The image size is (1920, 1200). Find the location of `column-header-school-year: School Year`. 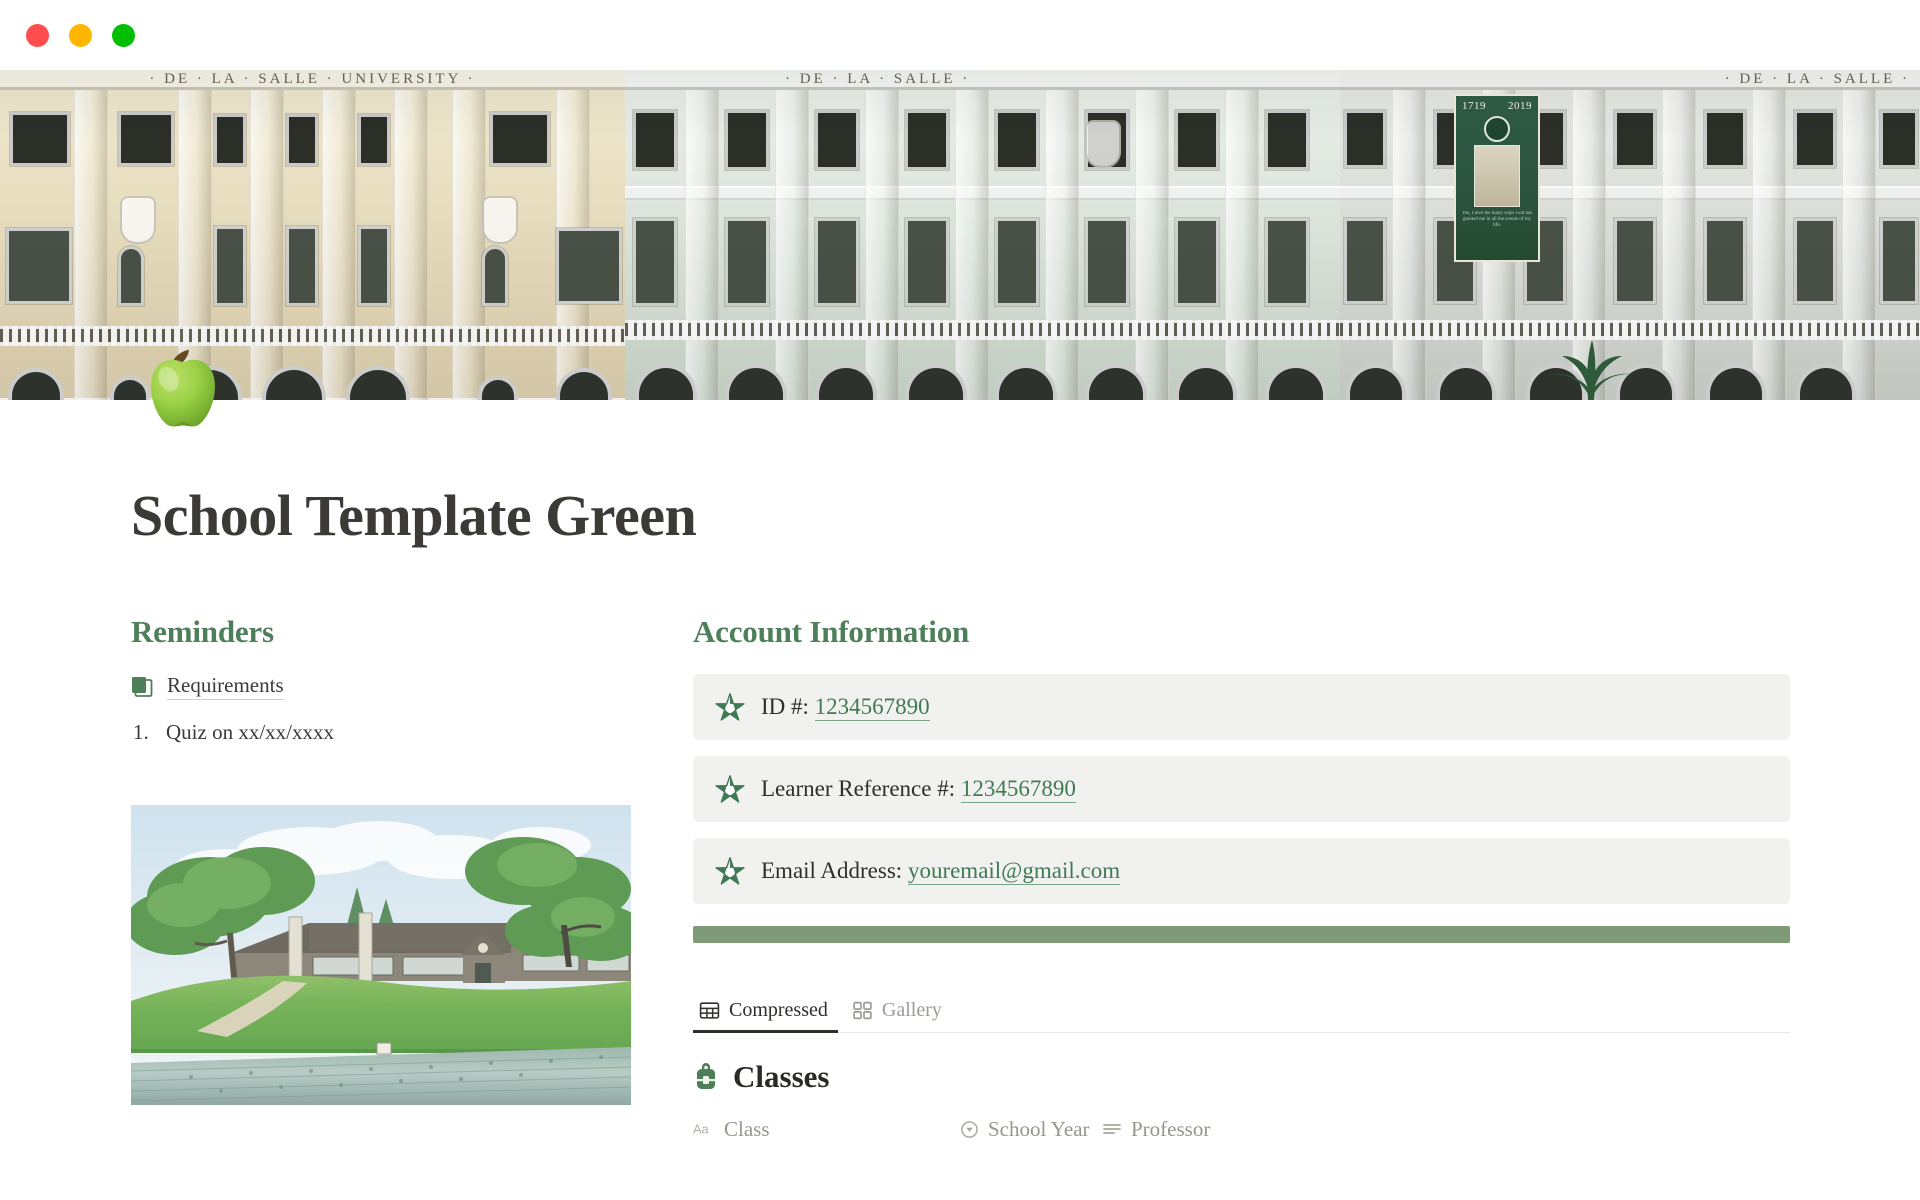

column-header-school-year: School Year is located at coordinates (1031, 1129).